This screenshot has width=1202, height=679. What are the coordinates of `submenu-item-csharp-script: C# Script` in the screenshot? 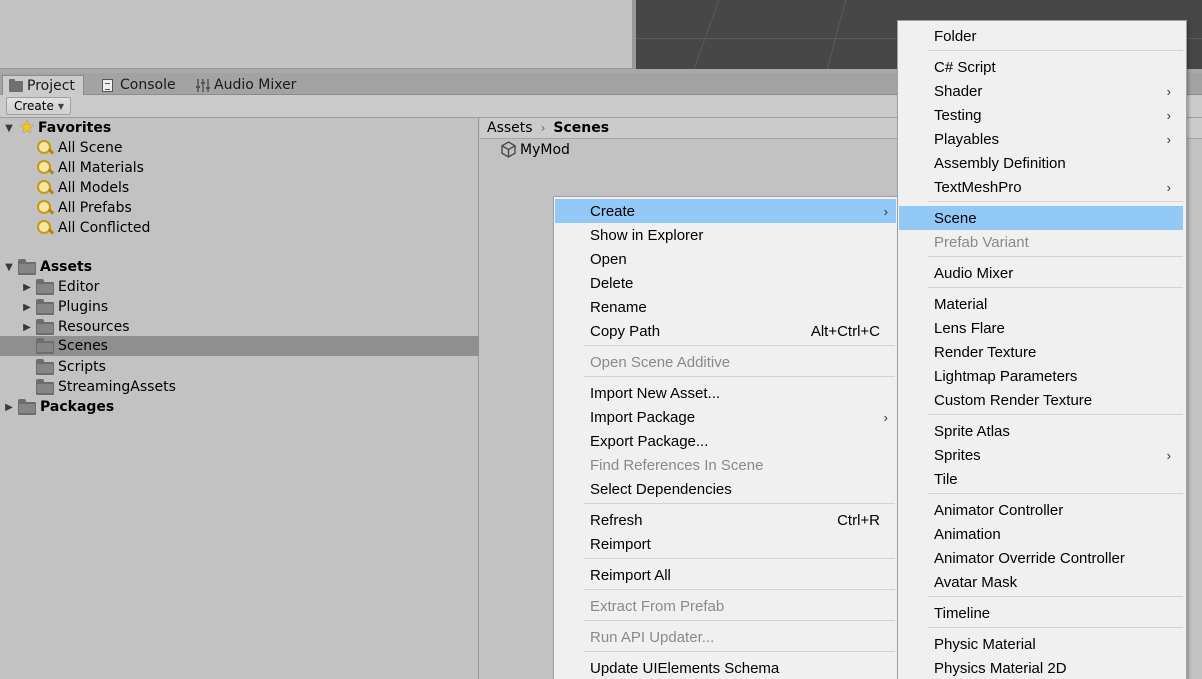 It's located at (1041, 67).